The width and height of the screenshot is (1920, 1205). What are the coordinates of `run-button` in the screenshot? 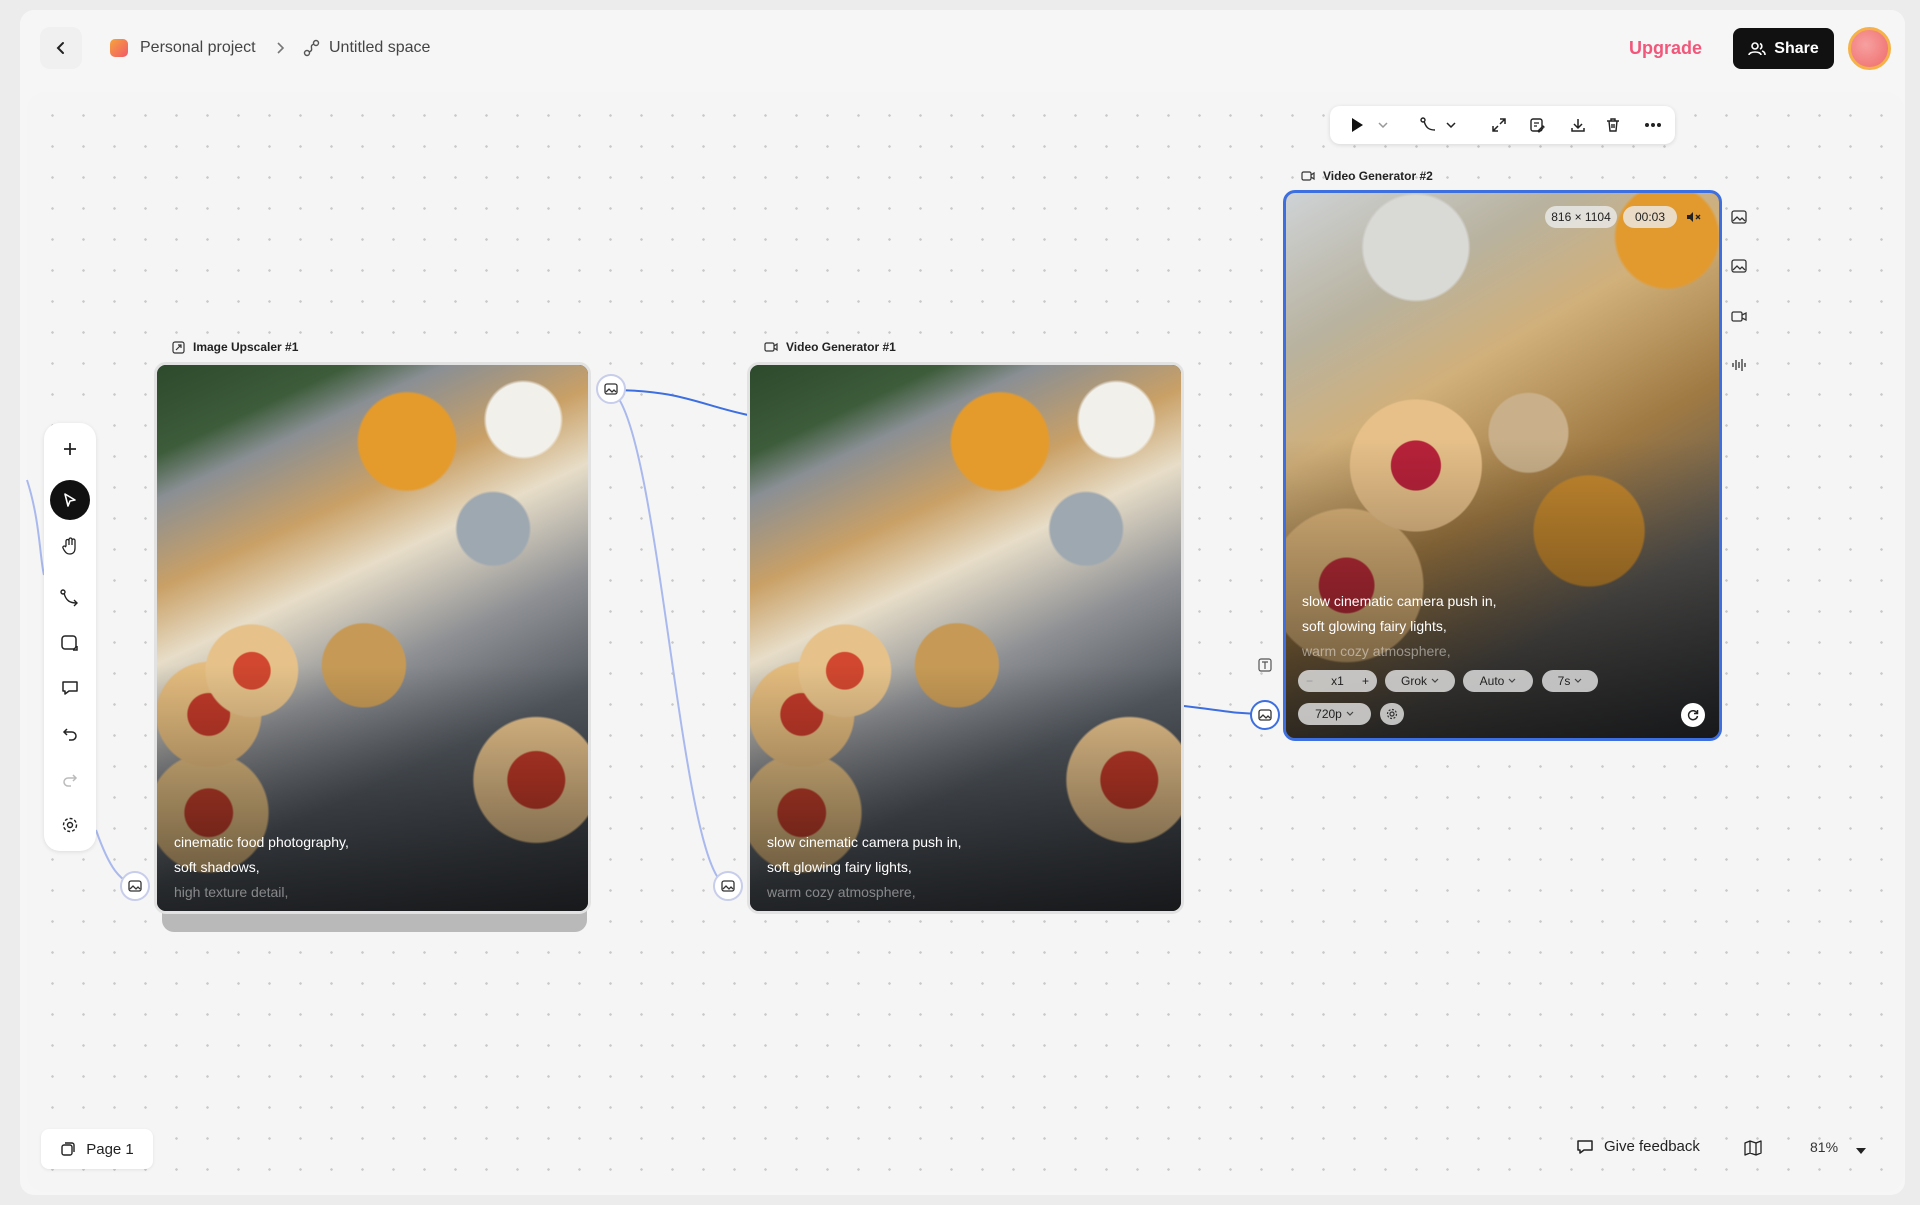 It's located at (1357, 125).